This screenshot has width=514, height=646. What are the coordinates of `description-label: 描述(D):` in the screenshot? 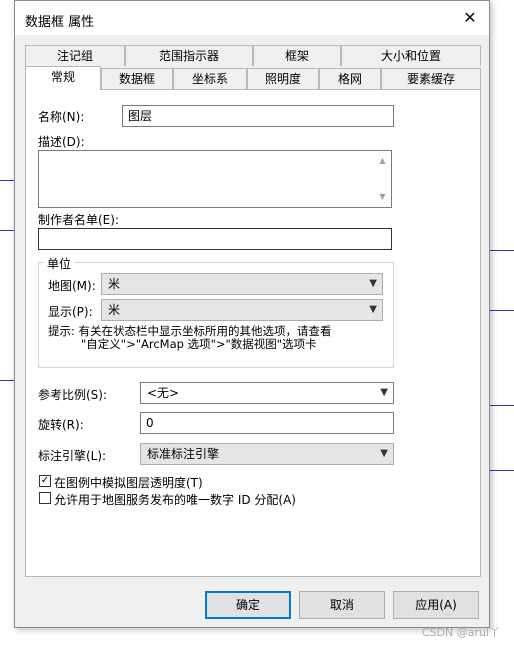 It's located at (61, 142).